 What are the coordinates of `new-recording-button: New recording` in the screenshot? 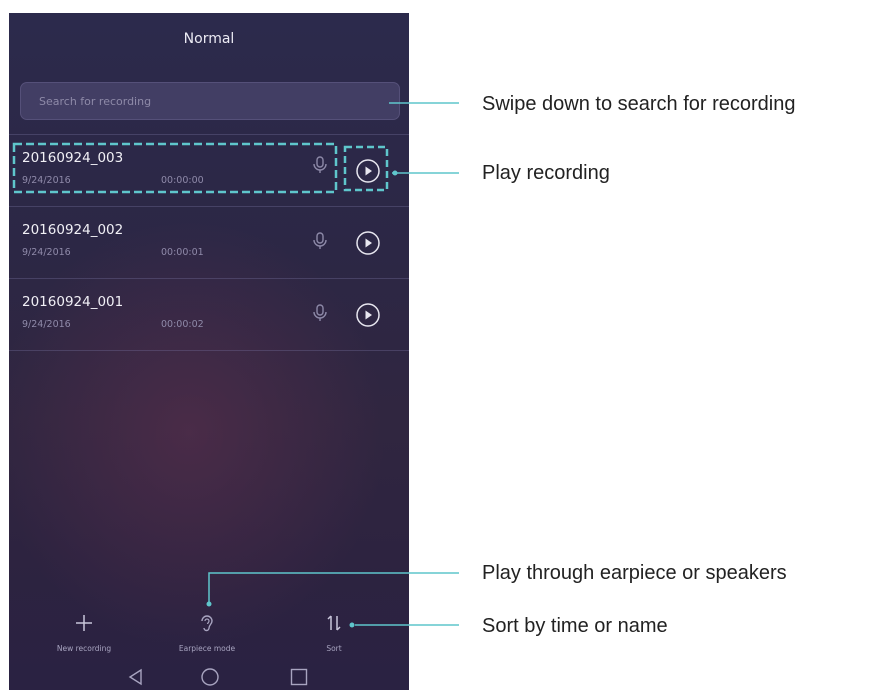 It's located at (84, 629).